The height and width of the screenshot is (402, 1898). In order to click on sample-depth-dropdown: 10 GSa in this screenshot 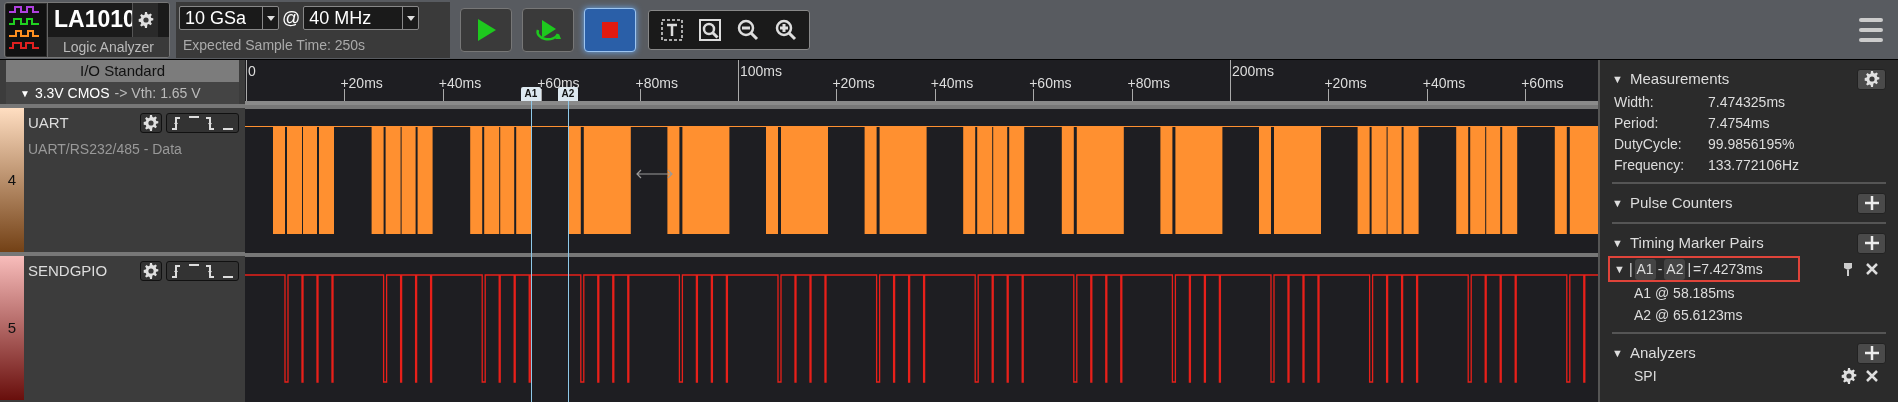, I will do `click(229, 18)`.